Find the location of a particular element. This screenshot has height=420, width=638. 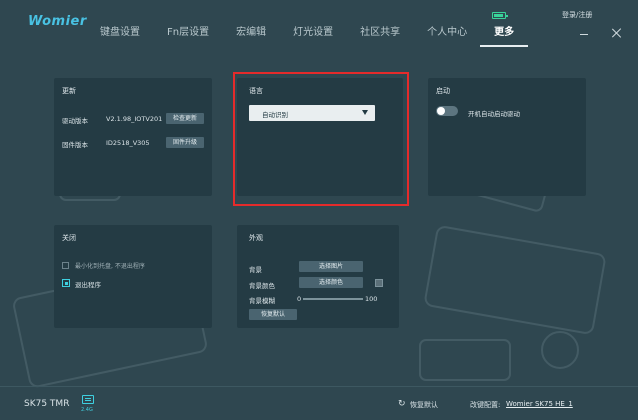

panel-title: 关闭 is located at coordinates (69, 238).